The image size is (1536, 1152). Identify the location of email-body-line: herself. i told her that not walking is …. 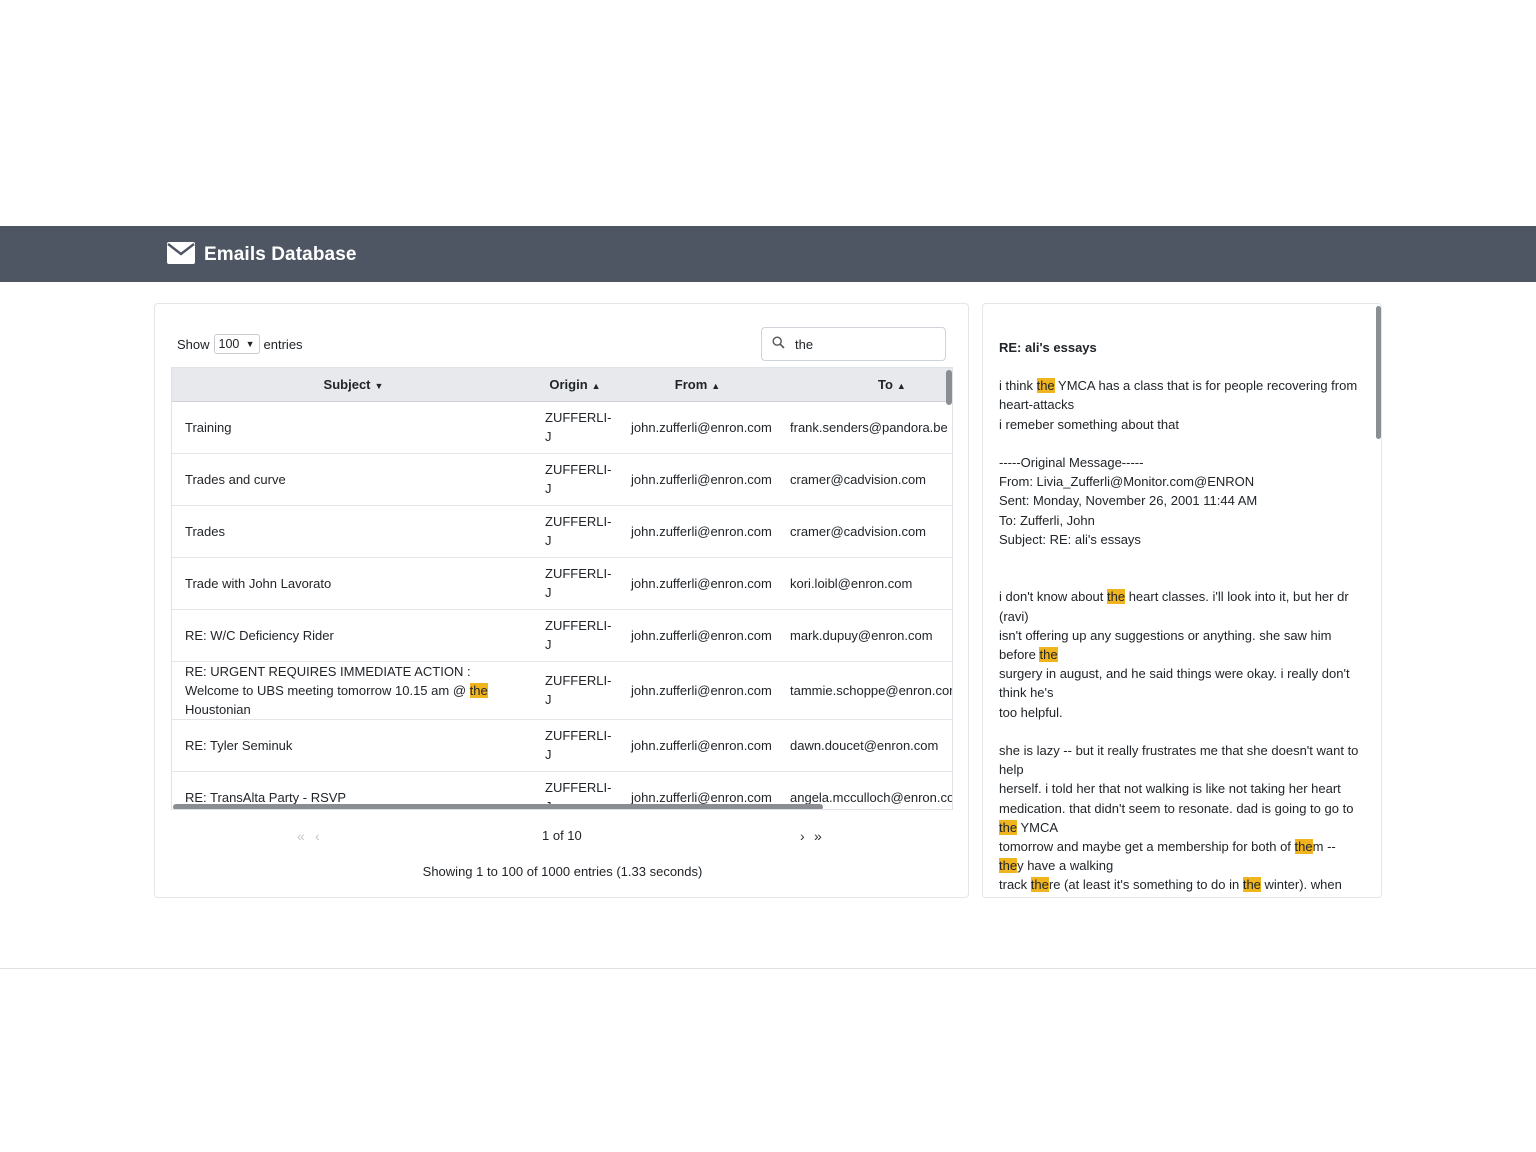
(1179, 788).